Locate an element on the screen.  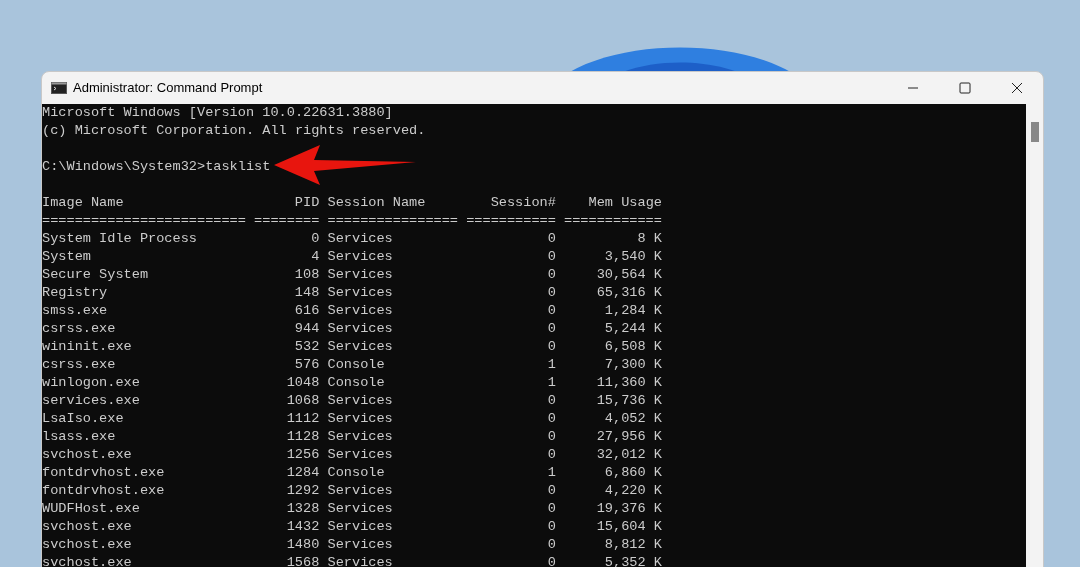
table-cell: 1048 is located at coordinates (303, 382).